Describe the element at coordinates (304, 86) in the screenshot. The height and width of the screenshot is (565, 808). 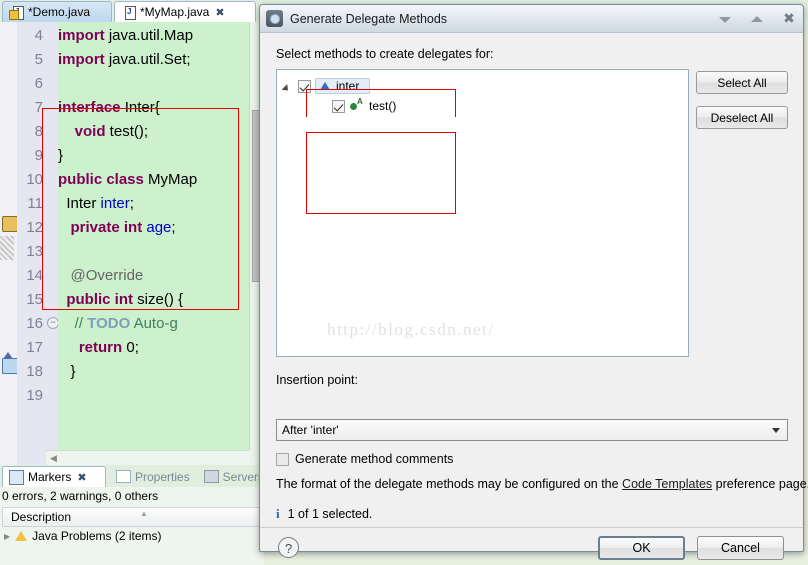
I see `checkbox-inter` at that location.